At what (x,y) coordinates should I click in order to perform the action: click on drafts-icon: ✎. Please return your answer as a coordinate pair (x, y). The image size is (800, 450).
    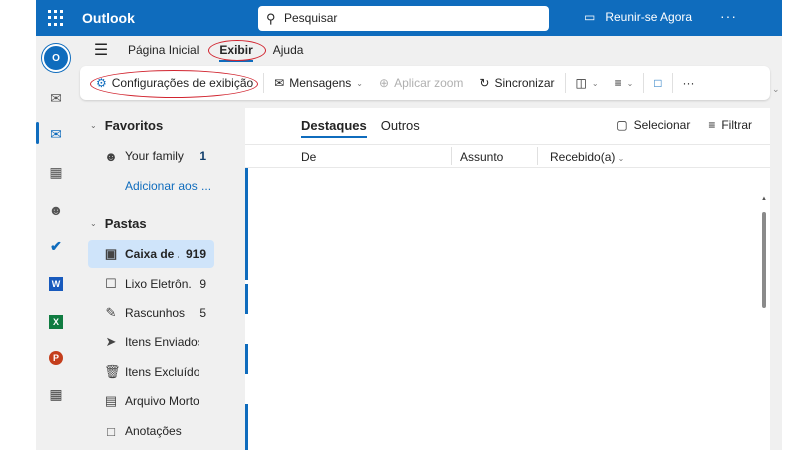
    Looking at the image, I should click on (111, 312).